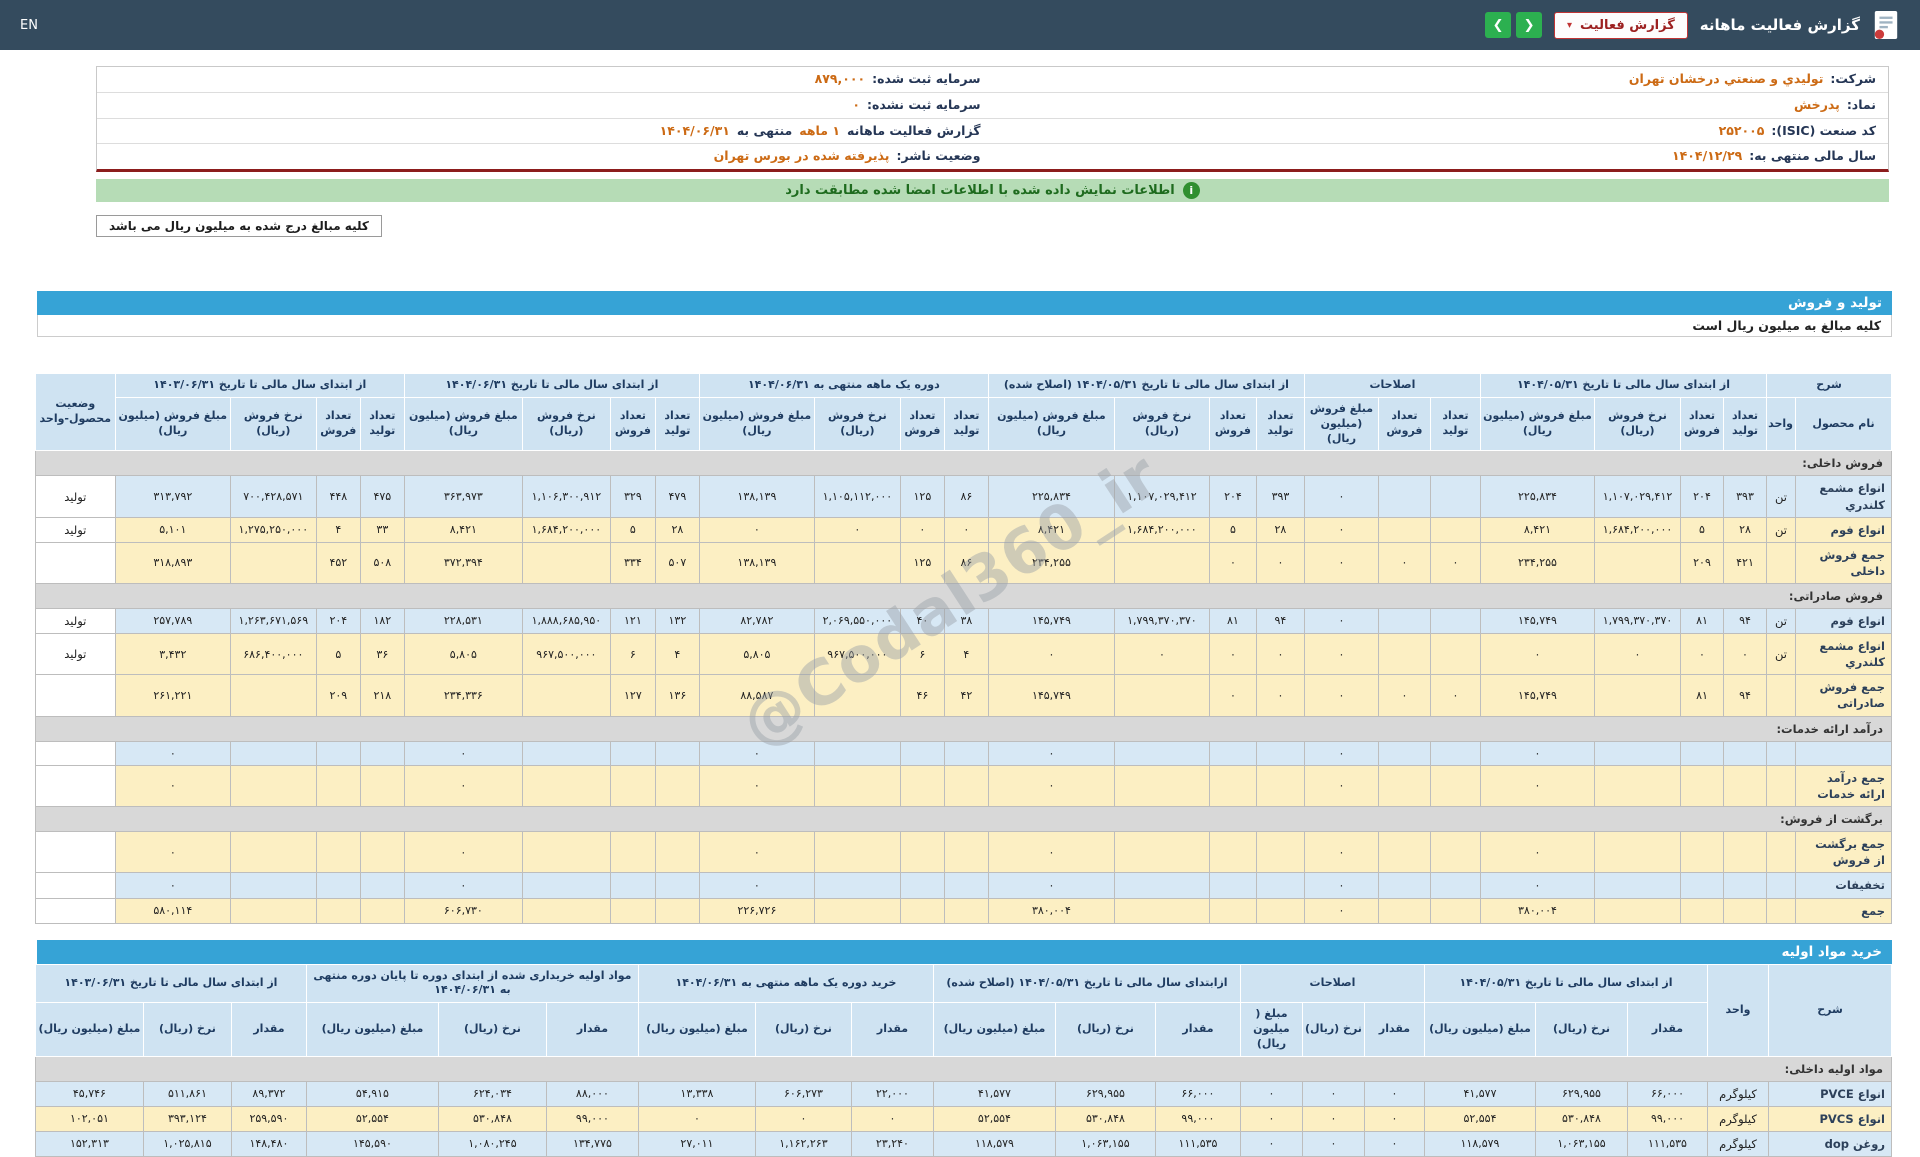  Describe the element at coordinates (75, 910) in the screenshot. I see `status-cell` at that location.